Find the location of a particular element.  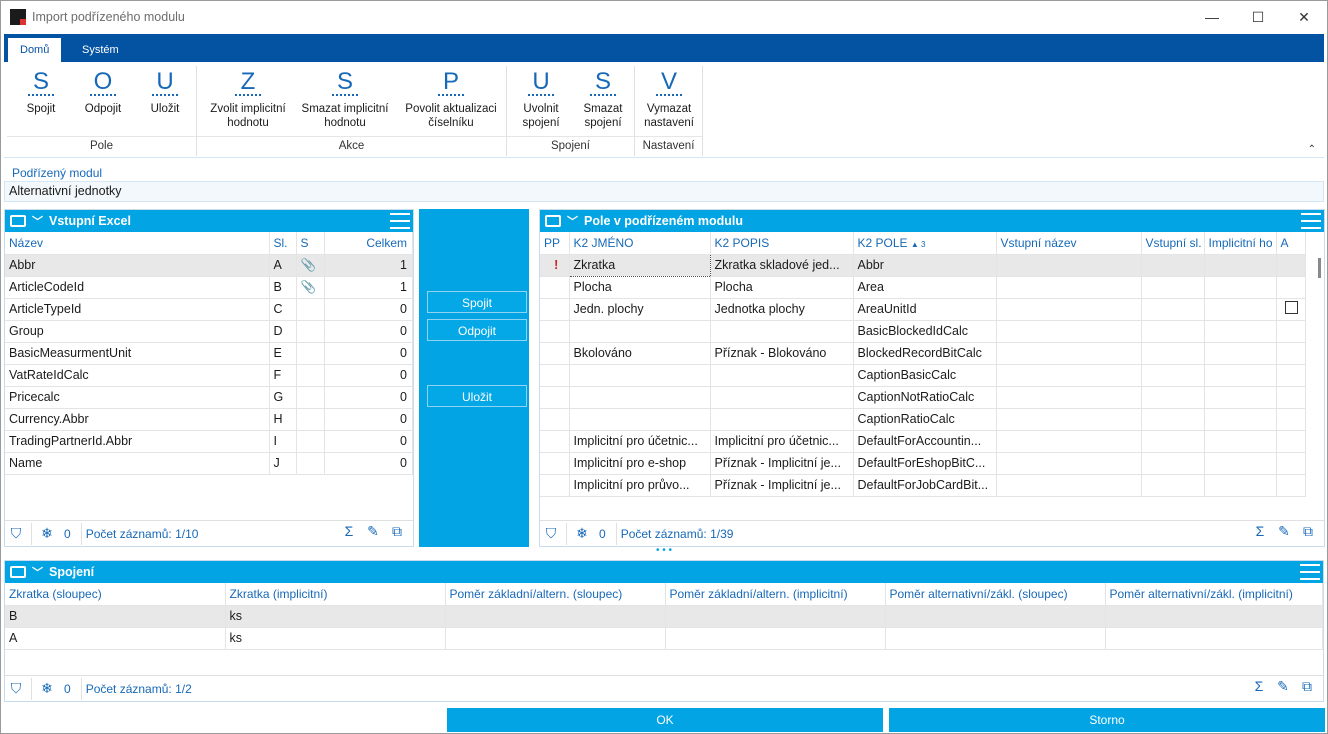

col-header-celkem: Celkem is located at coordinates (368, 243).